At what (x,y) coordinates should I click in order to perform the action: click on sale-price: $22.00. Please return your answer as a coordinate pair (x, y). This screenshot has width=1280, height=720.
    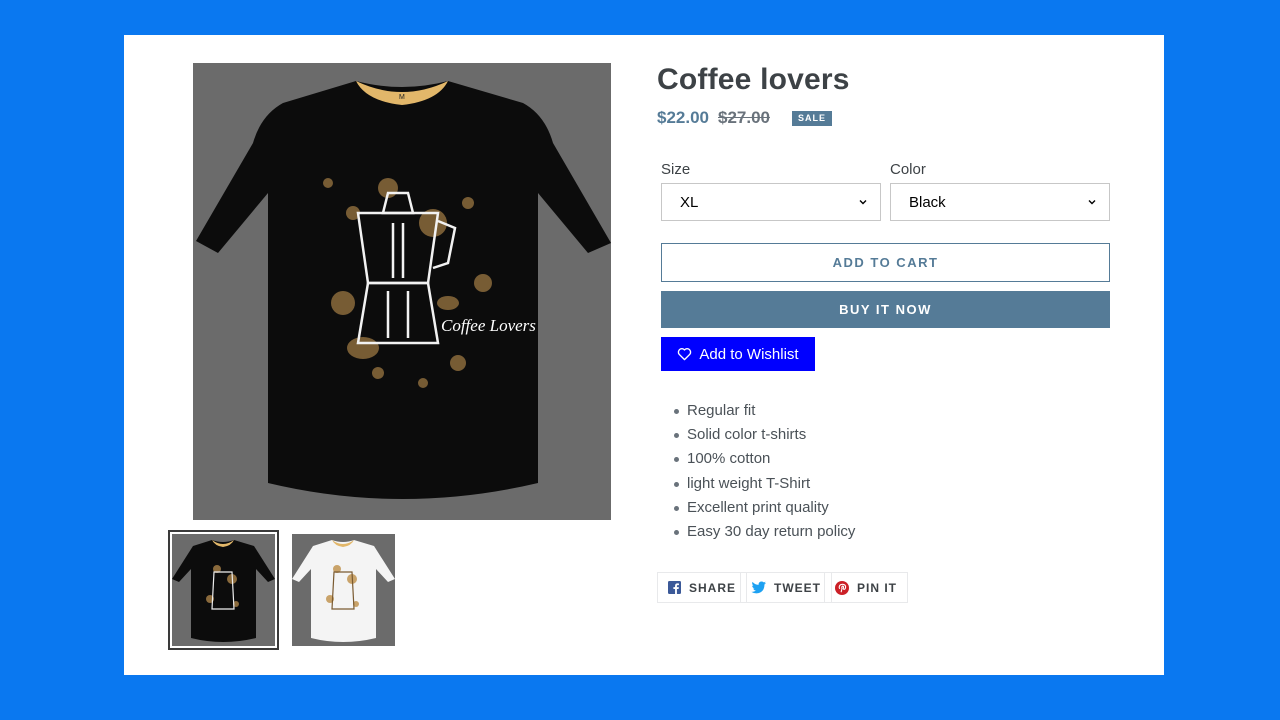
    Looking at the image, I should click on (683, 117).